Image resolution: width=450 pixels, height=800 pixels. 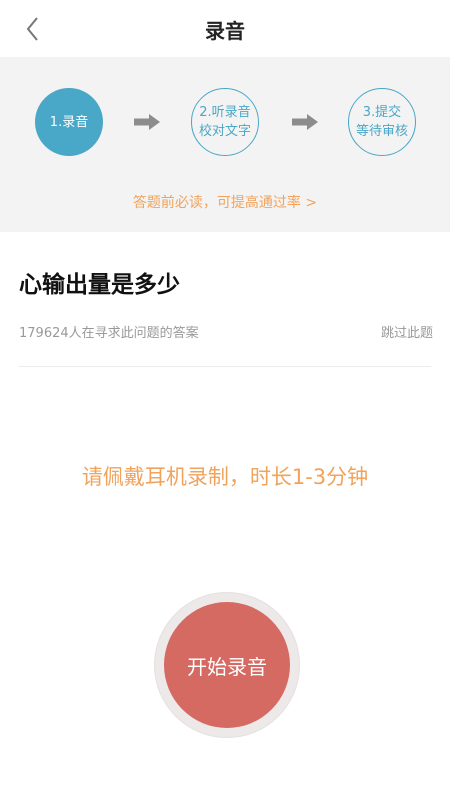 I want to click on step-record-label: 1.录音, so click(x=69, y=122).